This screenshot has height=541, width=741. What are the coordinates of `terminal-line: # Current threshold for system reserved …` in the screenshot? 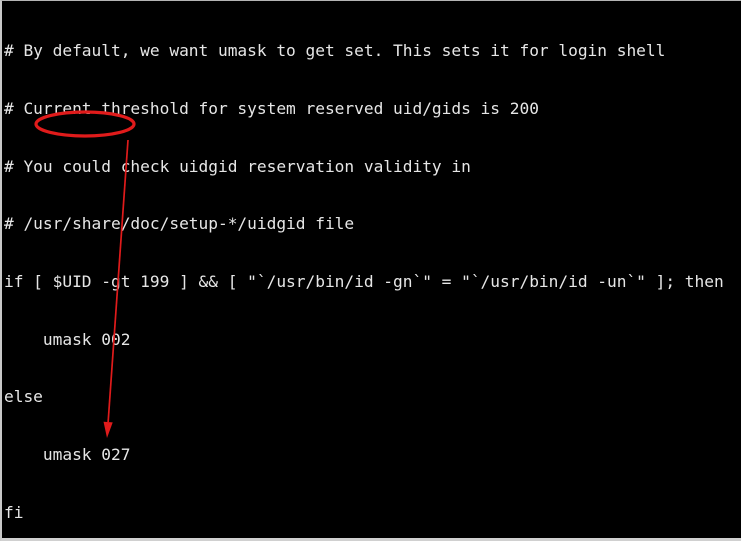 It's located at (271, 109).